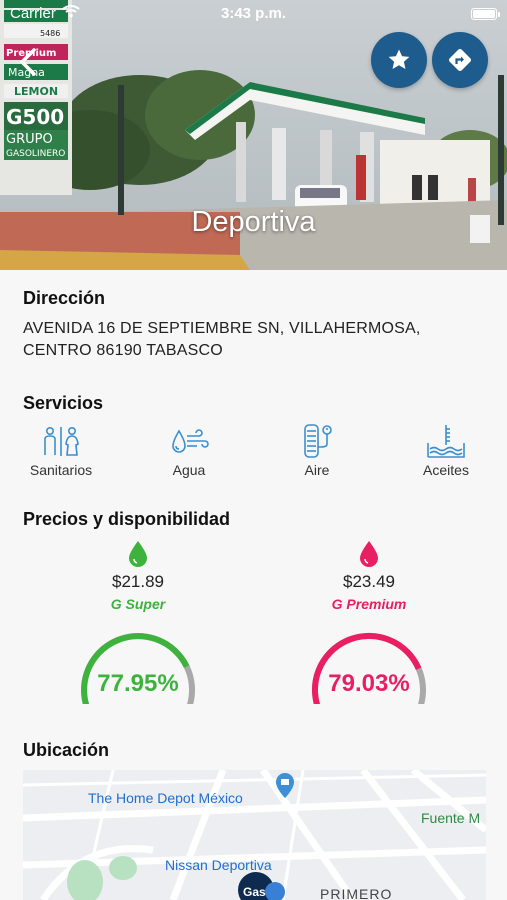 Image resolution: width=507 pixels, height=900 pixels. What do you see at coordinates (190, 441) in the screenshot?
I see `water-air-icon` at bounding box center [190, 441].